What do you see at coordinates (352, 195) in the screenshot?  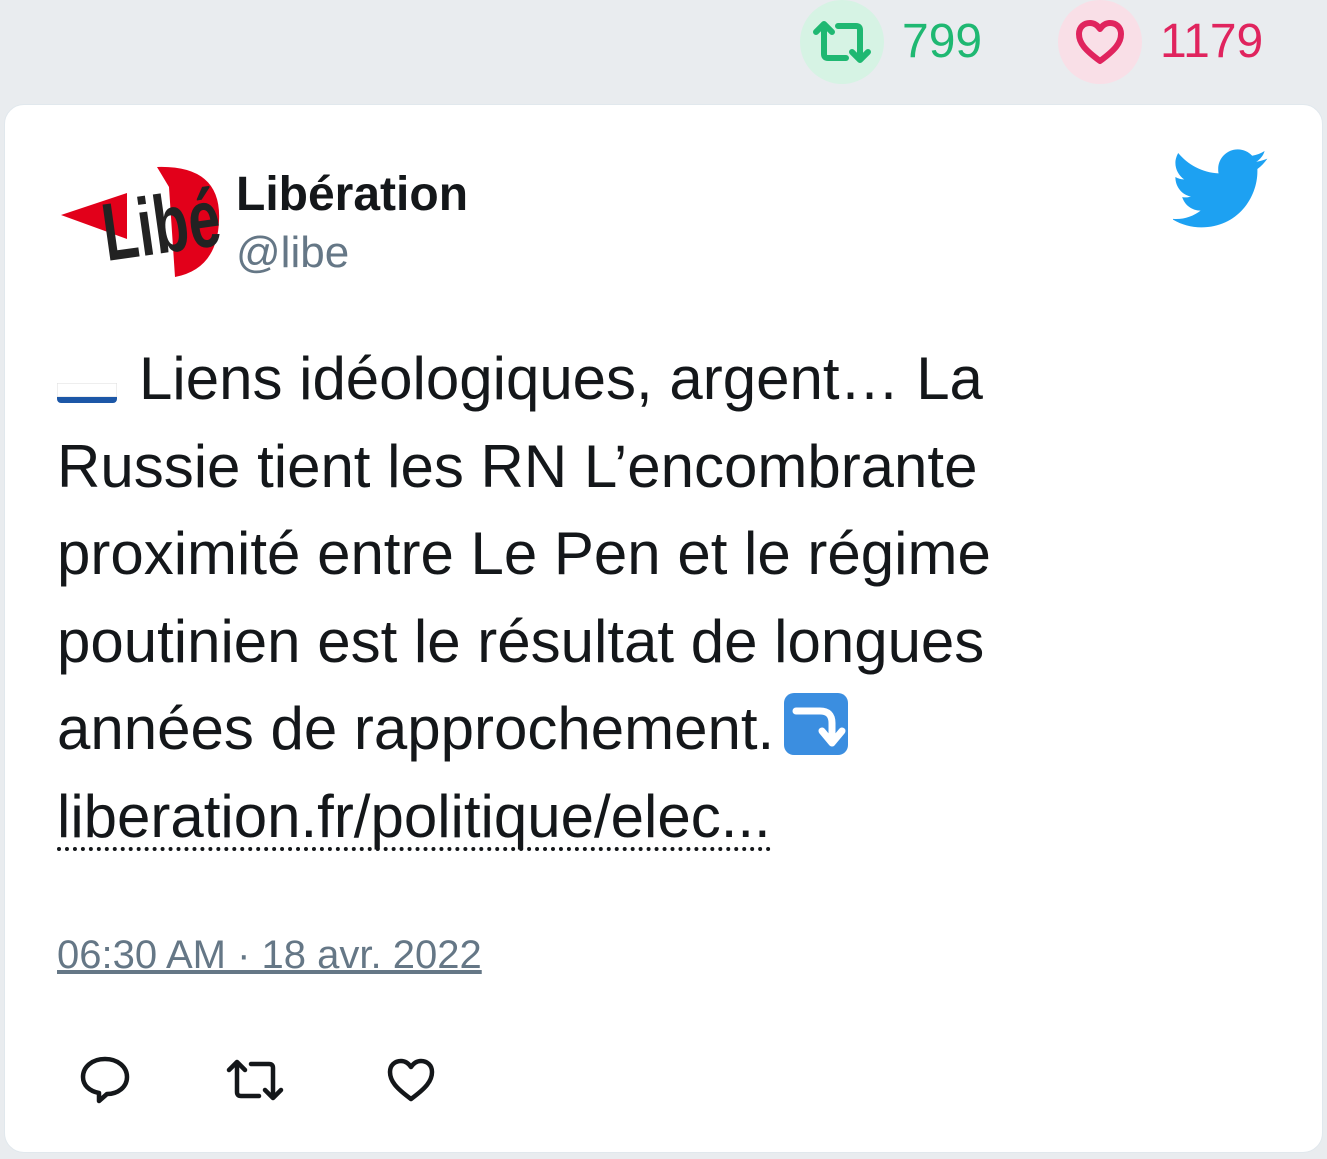 I see `author-name: Libération` at bounding box center [352, 195].